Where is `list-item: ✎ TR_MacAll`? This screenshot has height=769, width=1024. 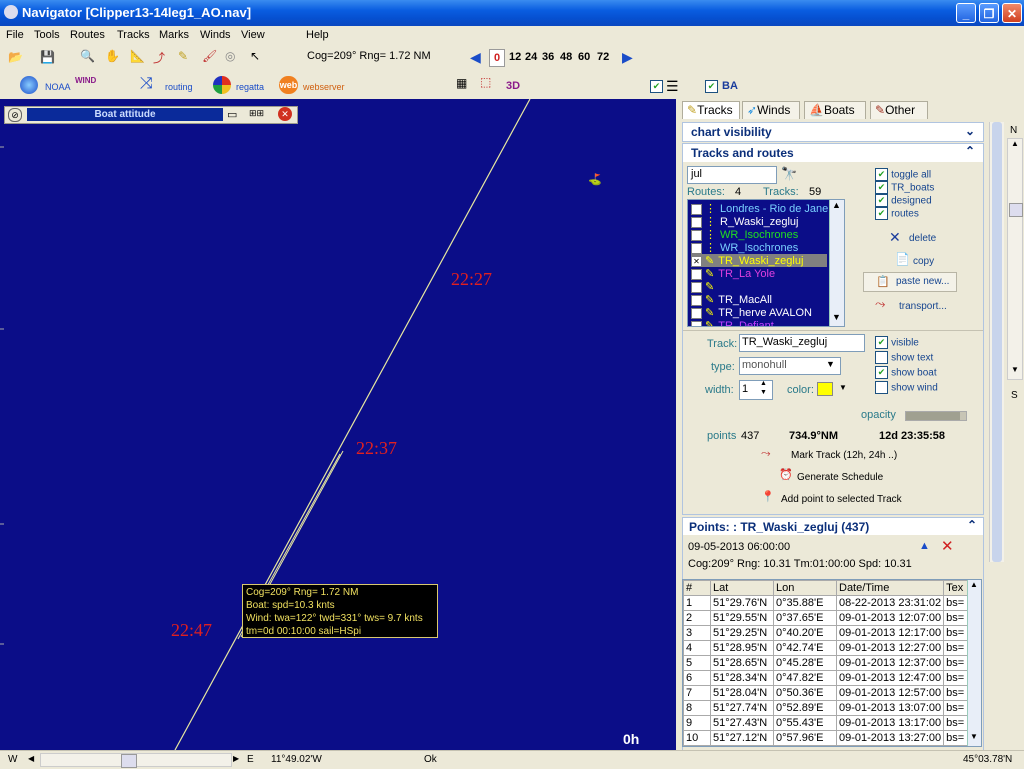 list-item: ✎ TR_MacAll is located at coordinates (759, 299).